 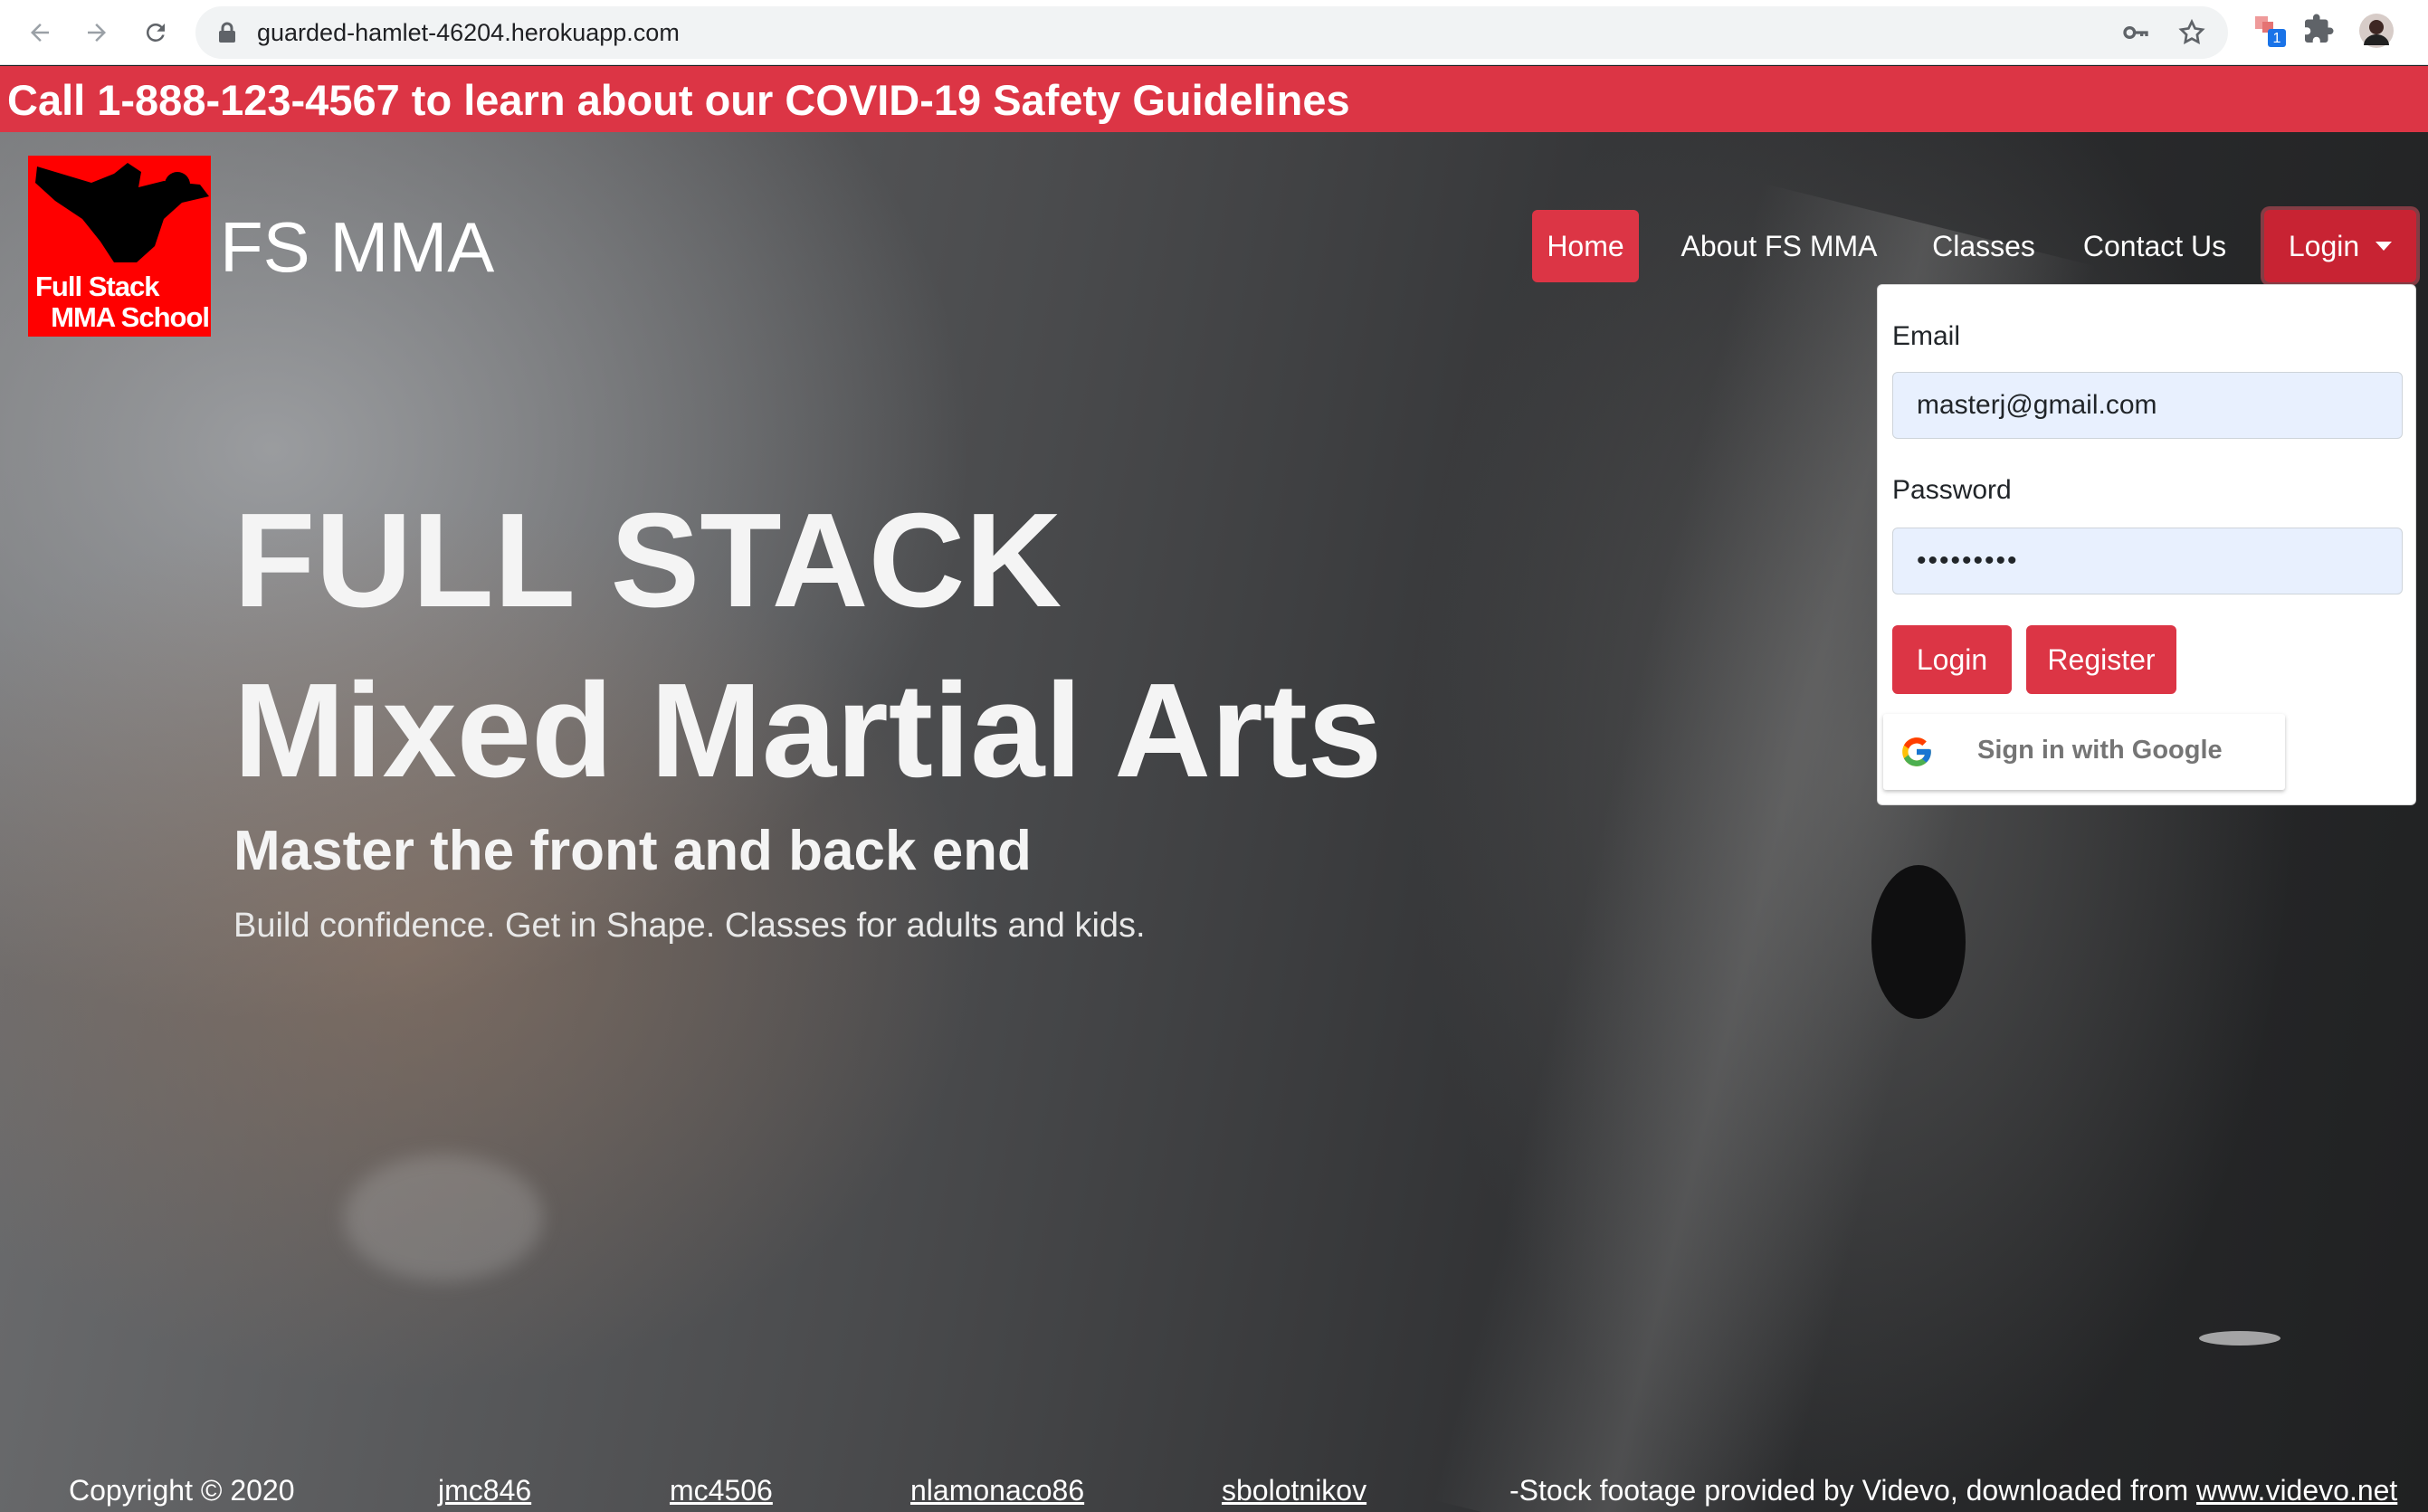 What do you see at coordinates (632, 851) in the screenshot?
I see `hero-subtitle: Master the front and back end` at bounding box center [632, 851].